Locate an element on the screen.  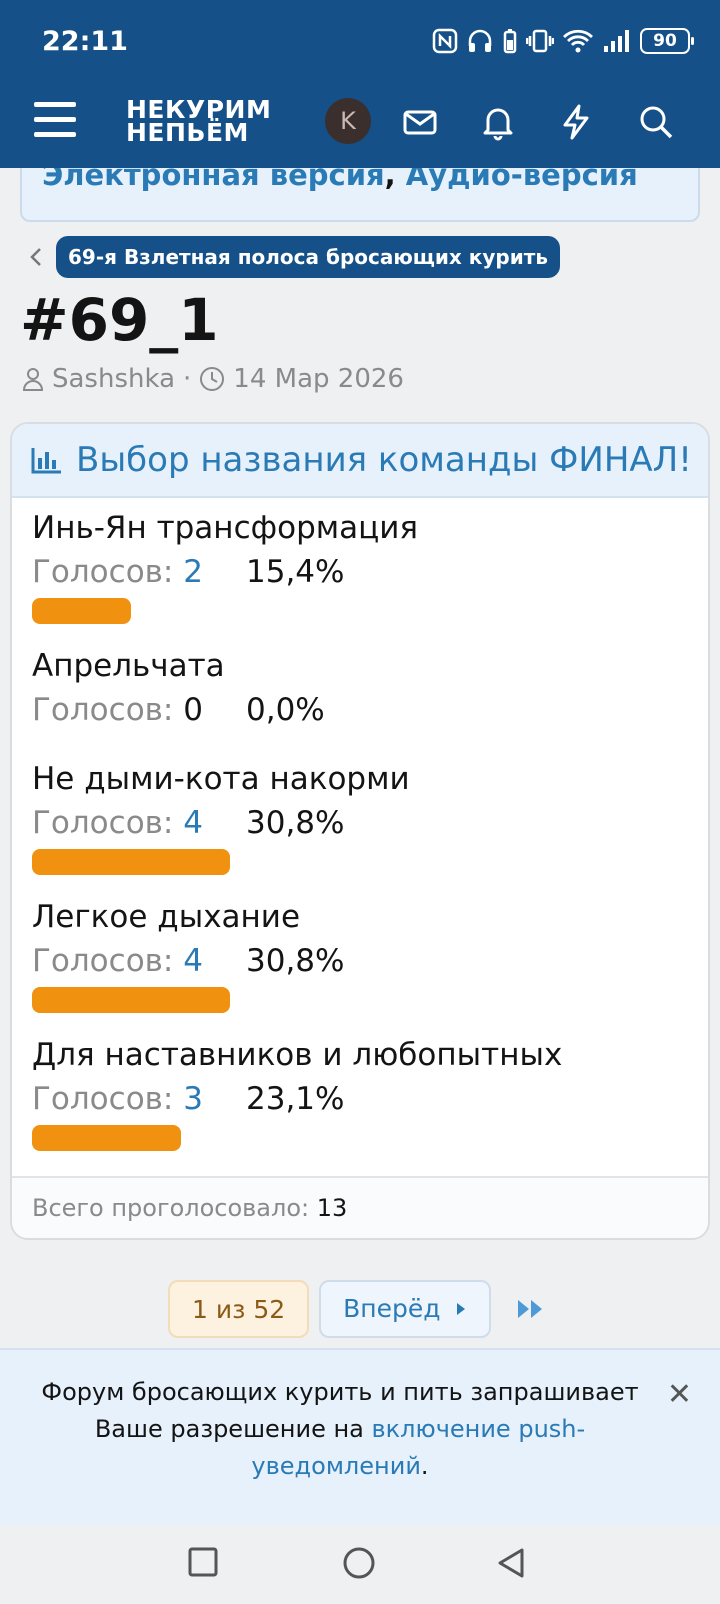
option-votes: Голосов: 0 0,0% is located at coordinates (178, 710).